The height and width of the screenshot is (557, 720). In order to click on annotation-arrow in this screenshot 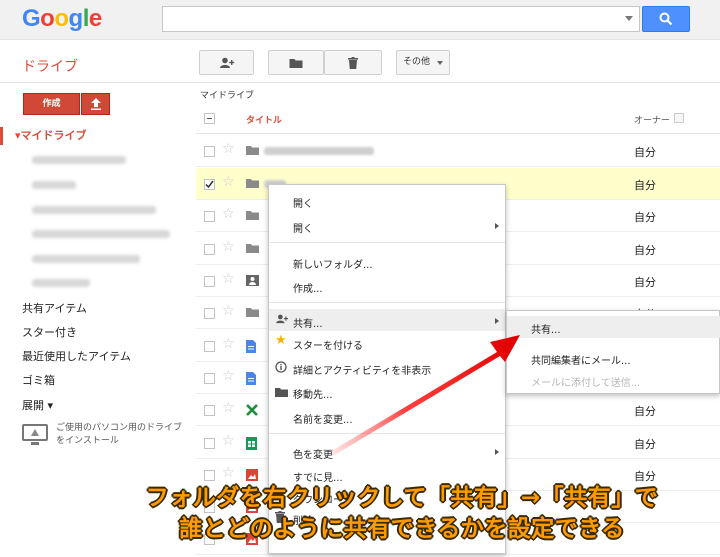, I will do `click(425, 395)`.